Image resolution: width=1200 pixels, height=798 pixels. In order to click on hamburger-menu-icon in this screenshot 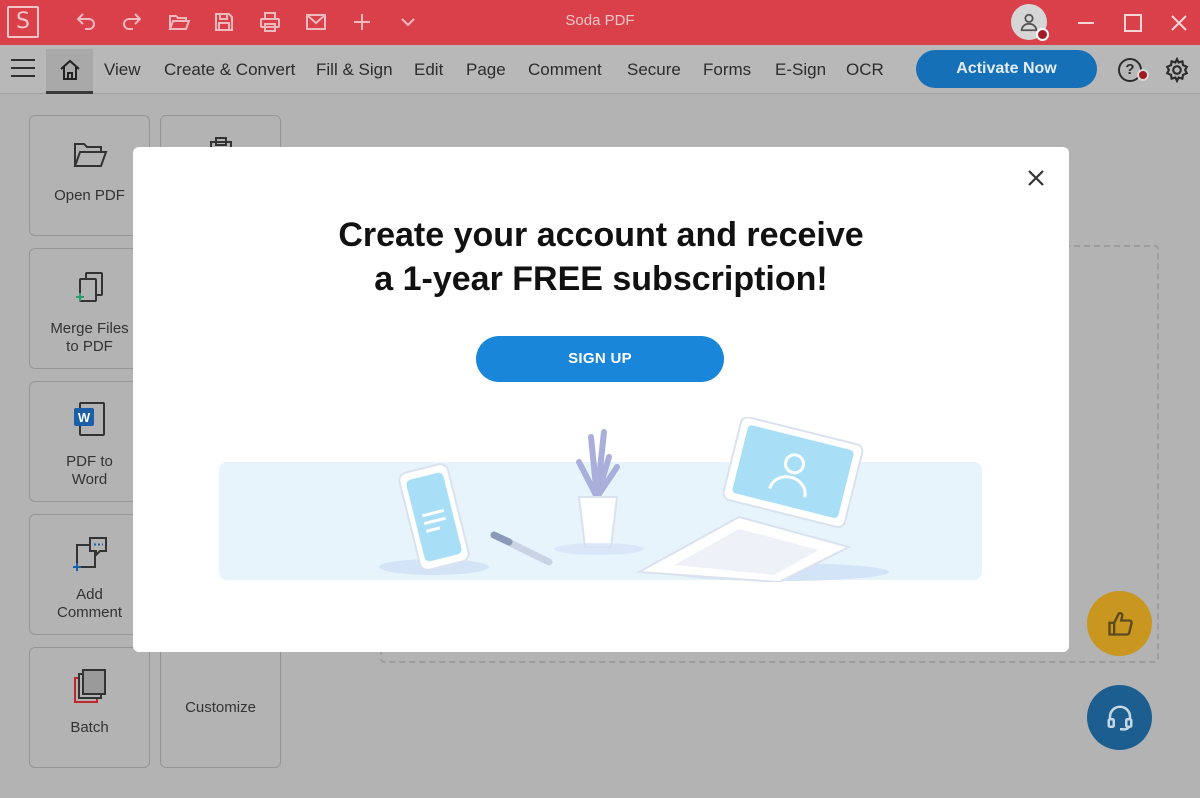, I will do `click(23, 69)`.